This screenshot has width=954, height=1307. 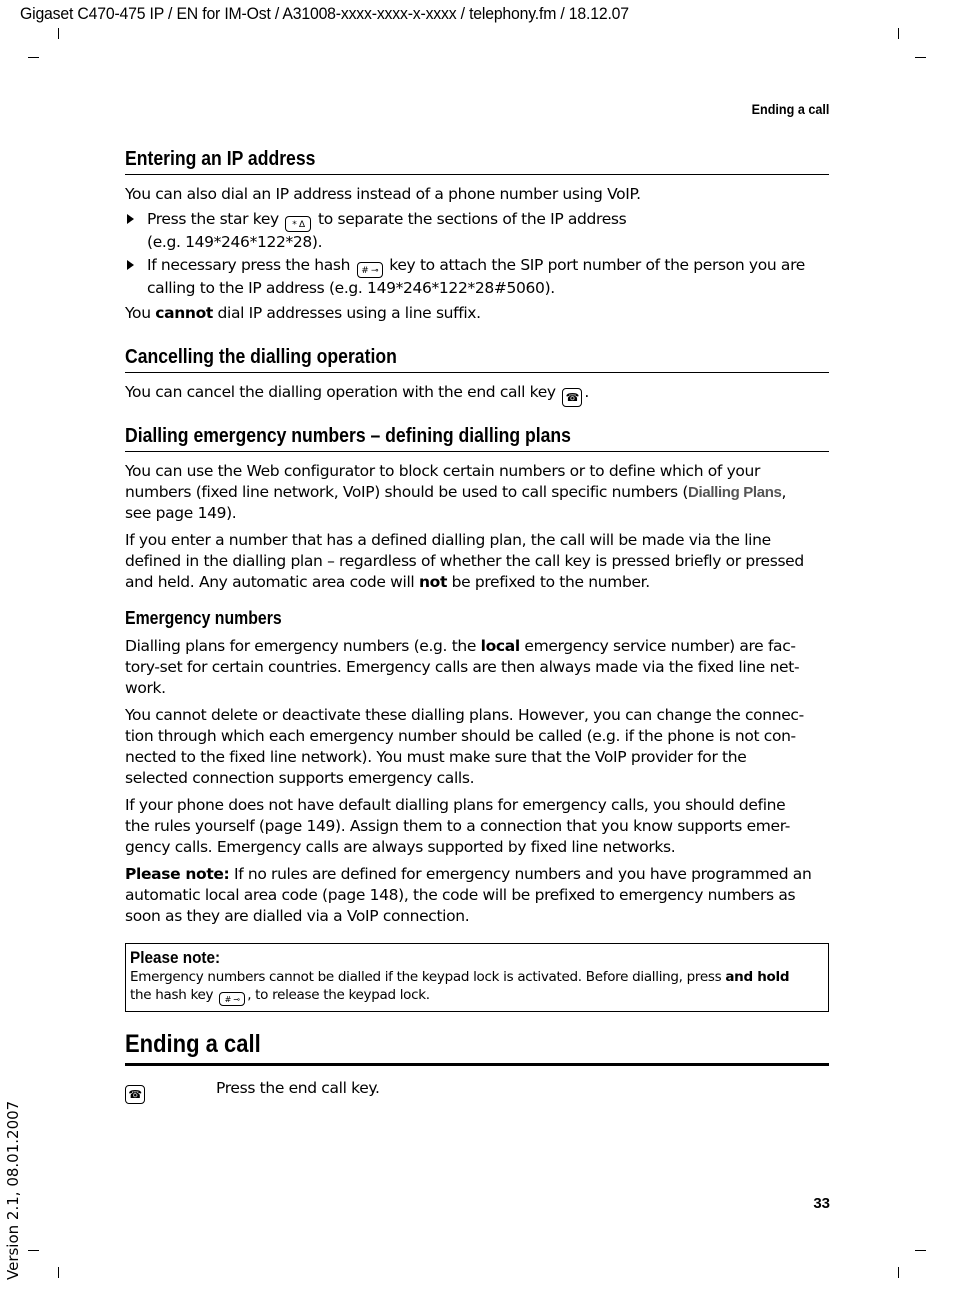 What do you see at coordinates (549, 582) in the screenshot?
I see `text: be prefixed to the number.` at bounding box center [549, 582].